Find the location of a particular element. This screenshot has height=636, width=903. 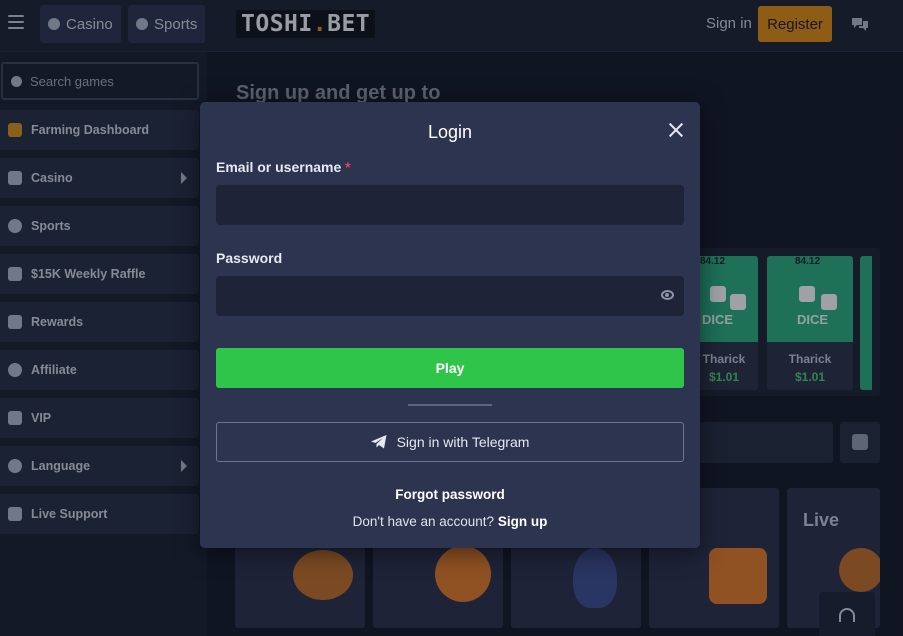

telegram-signin-button: Sign in with Telegram is located at coordinates (450, 442).